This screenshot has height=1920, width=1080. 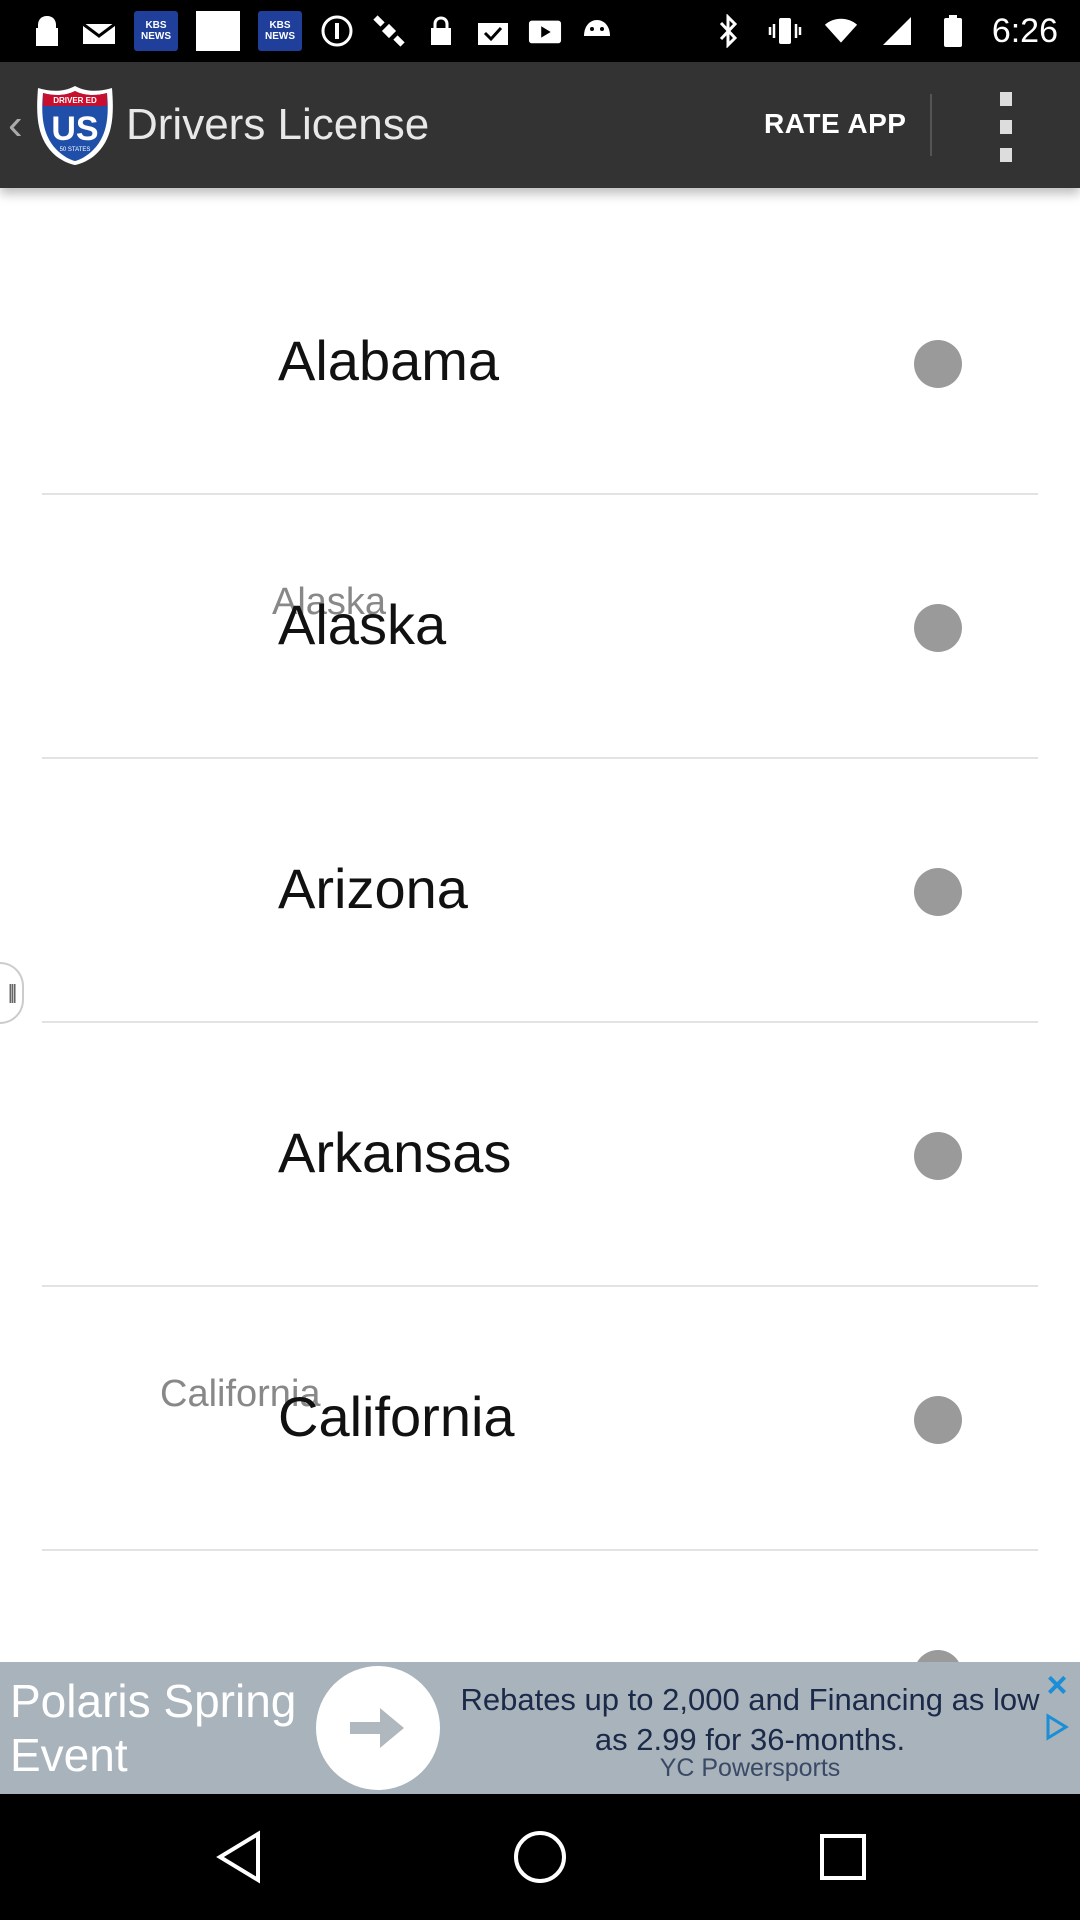 What do you see at coordinates (378, 1728) in the screenshot?
I see `arrow-right-icon` at bounding box center [378, 1728].